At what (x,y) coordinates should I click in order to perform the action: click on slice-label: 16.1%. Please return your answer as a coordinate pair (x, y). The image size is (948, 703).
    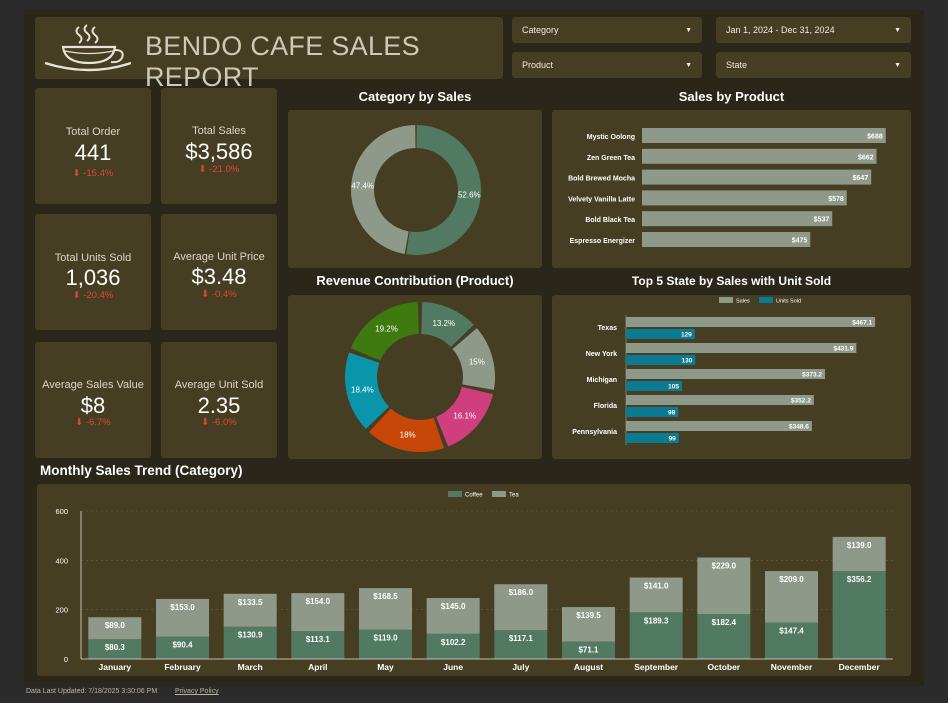
    Looking at the image, I should click on (464, 415).